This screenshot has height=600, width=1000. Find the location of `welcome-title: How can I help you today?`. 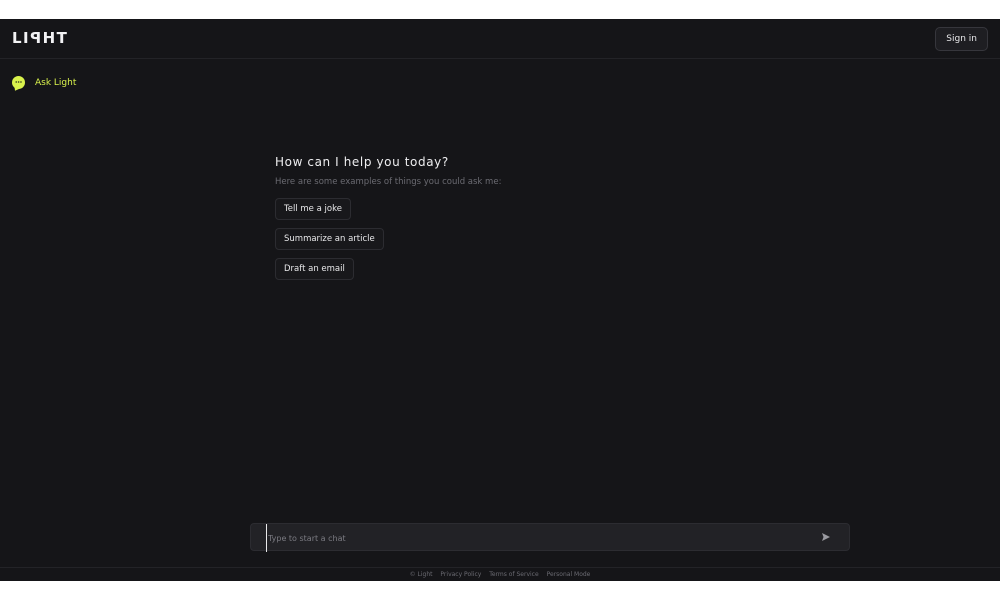

welcome-title: How can I help you today? is located at coordinates (362, 162).